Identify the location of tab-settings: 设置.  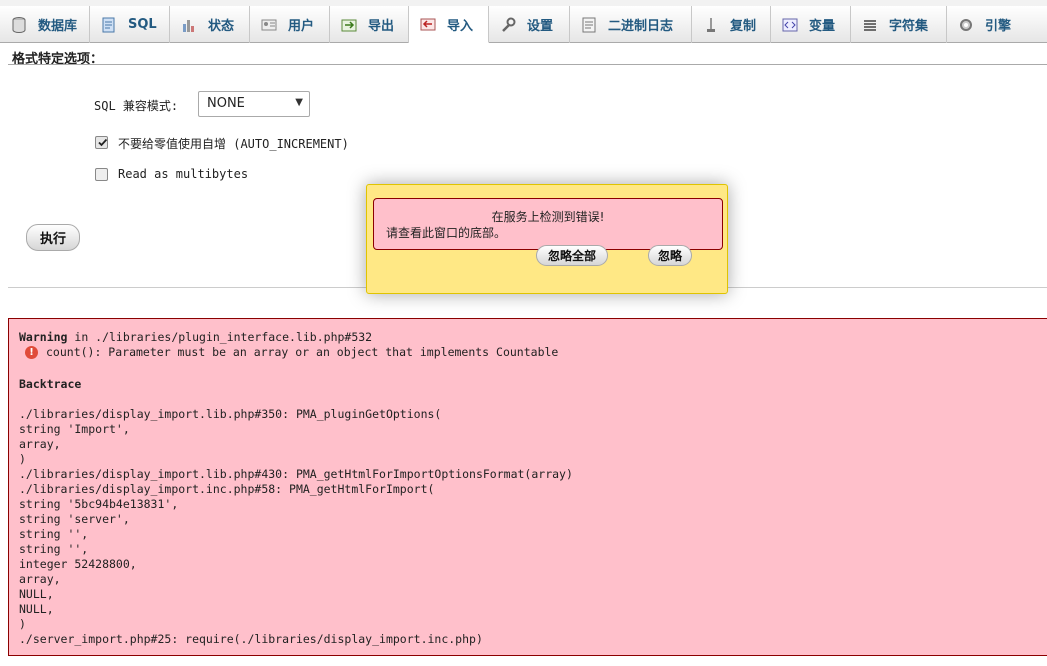
(529, 24).